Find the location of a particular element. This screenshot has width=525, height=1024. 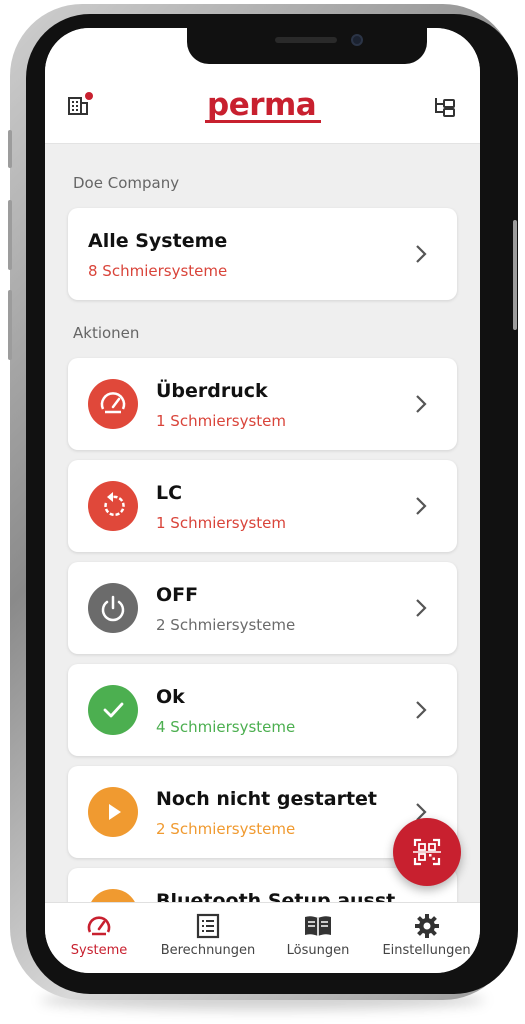

action-title: Noch nicht gestartet is located at coordinates (267, 799).